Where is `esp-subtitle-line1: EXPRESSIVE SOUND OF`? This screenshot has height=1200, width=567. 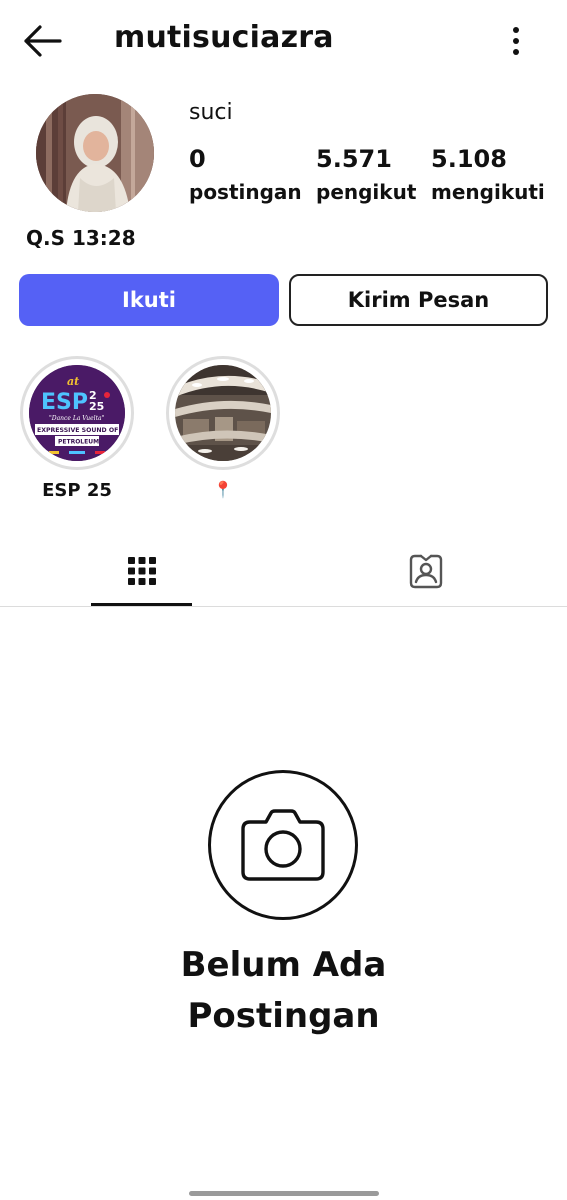
esp-subtitle-line1: EXPRESSIVE SOUND OF is located at coordinates (77, 430).